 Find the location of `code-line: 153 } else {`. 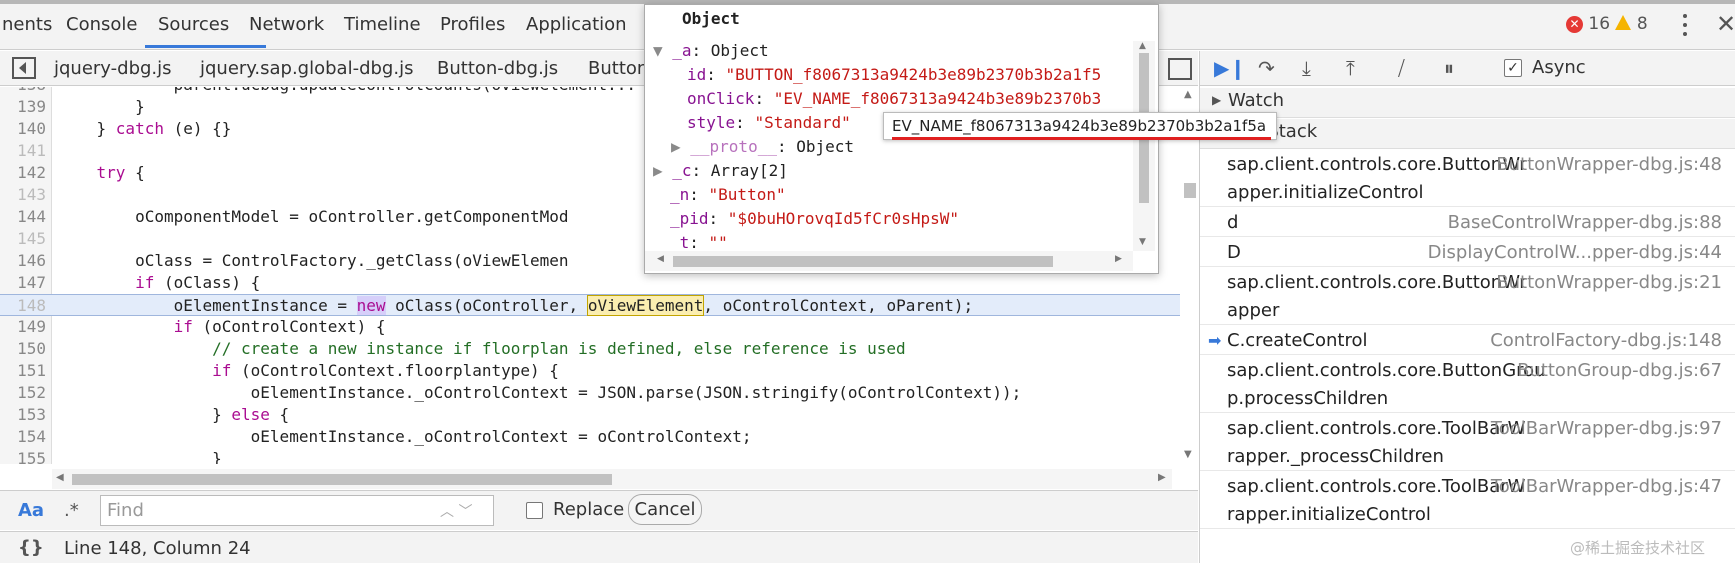

code-line: 153 } else { is located at coordinates (590, 415).